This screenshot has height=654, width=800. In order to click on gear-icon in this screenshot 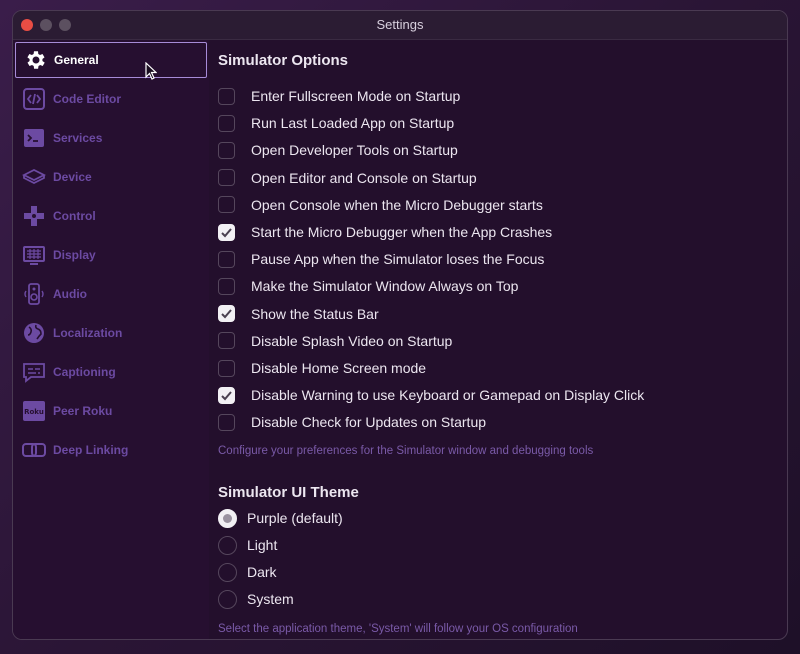, I will do `click(35, 60)`.